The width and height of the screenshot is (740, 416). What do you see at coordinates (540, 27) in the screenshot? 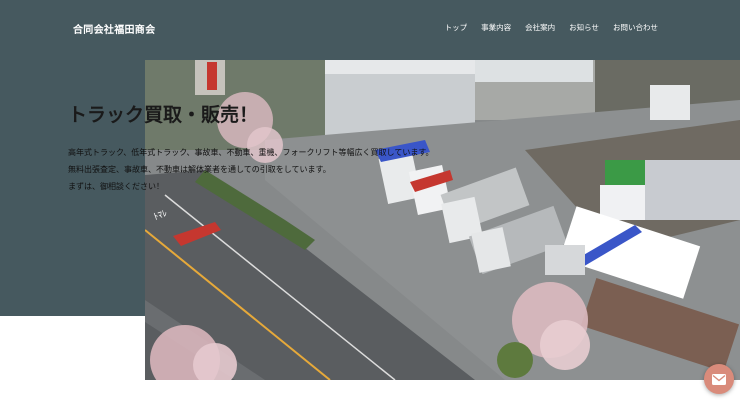
I see `nav-item-company: 会社案内` at bounding box center [540, 27].